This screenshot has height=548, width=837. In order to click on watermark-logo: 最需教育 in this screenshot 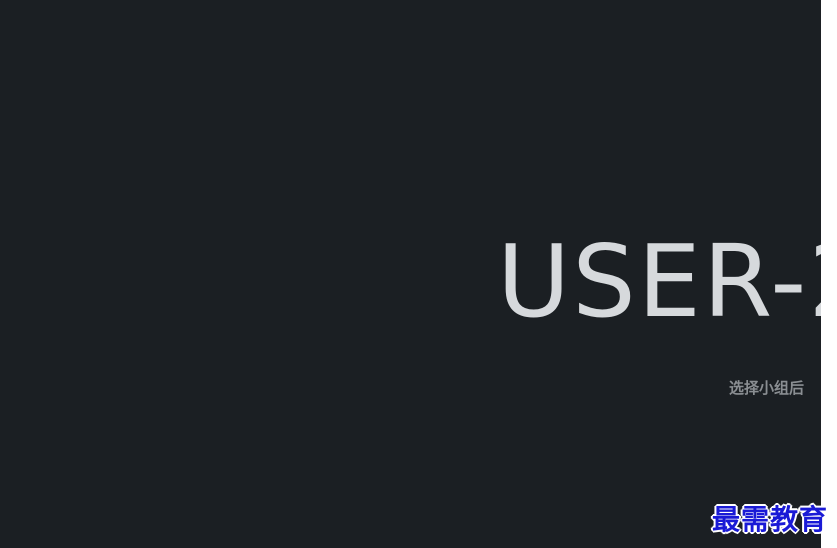, I will do `click(770, 519)`.